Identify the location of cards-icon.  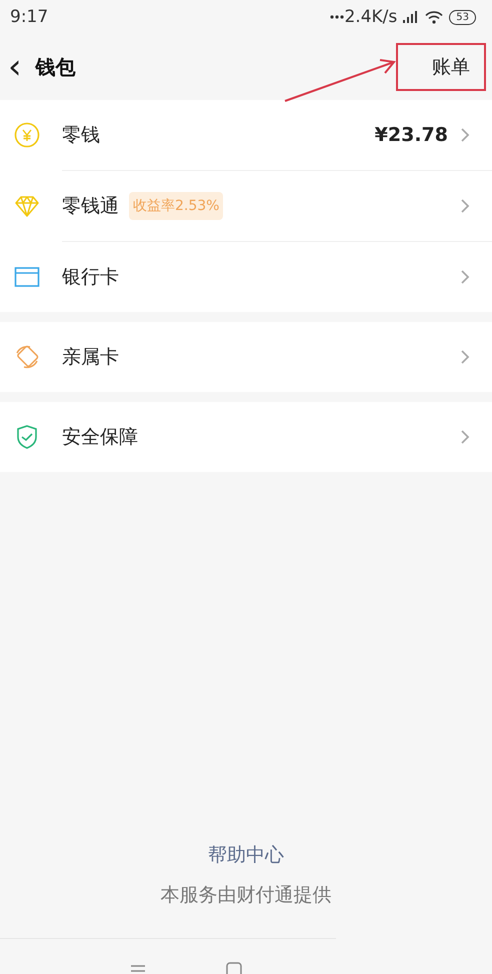
(27, 357).